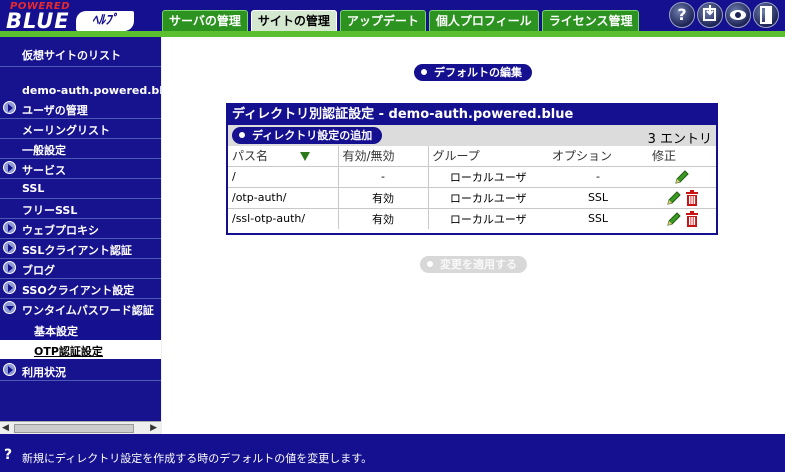 The height and width of the screenshot is (472, 785). I want to click on sidebar-site-list: 仮想サイトのリスト, so click(80, 53).